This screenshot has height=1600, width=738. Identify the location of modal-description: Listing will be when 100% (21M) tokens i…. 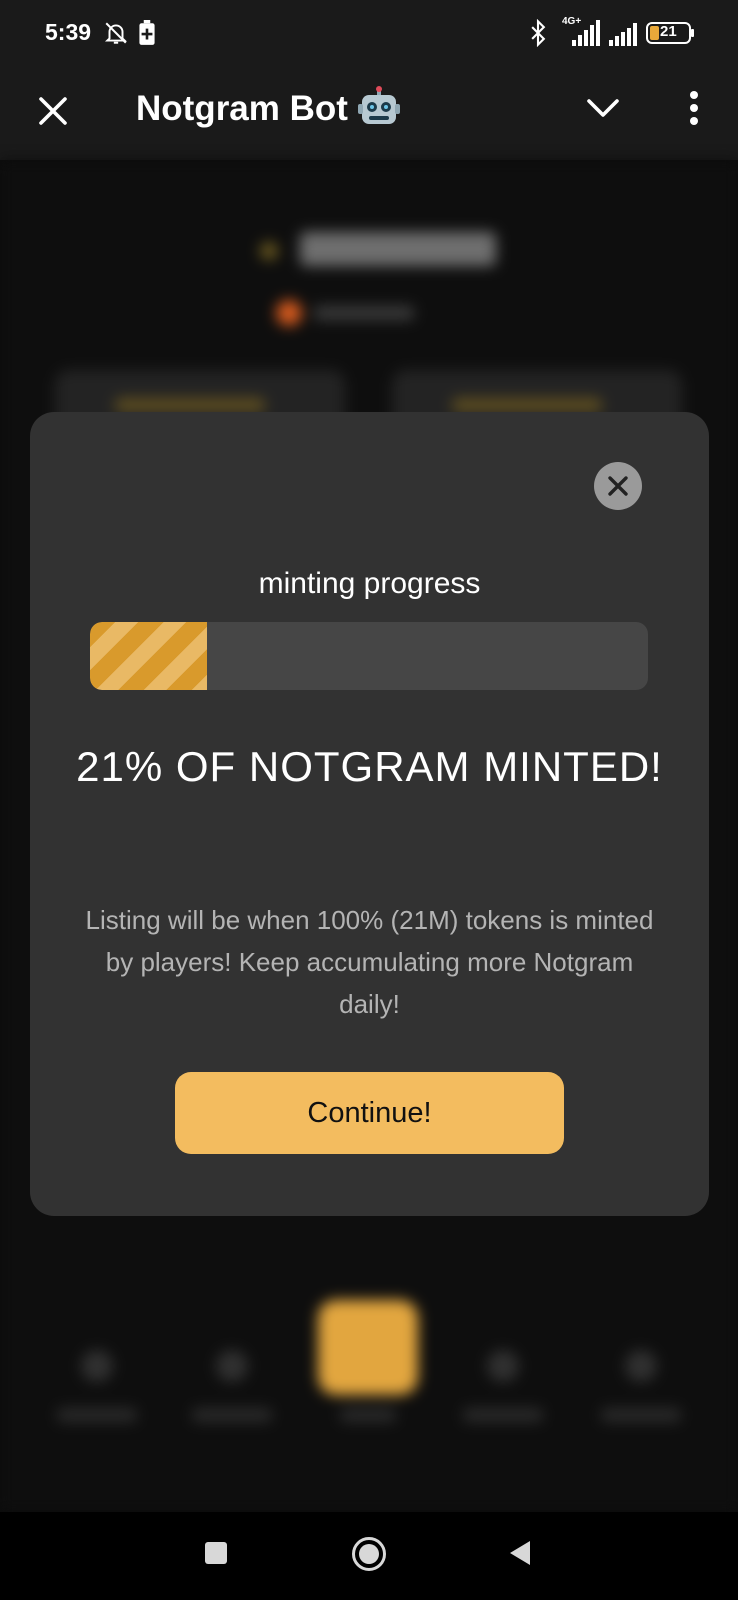
(369, 962).